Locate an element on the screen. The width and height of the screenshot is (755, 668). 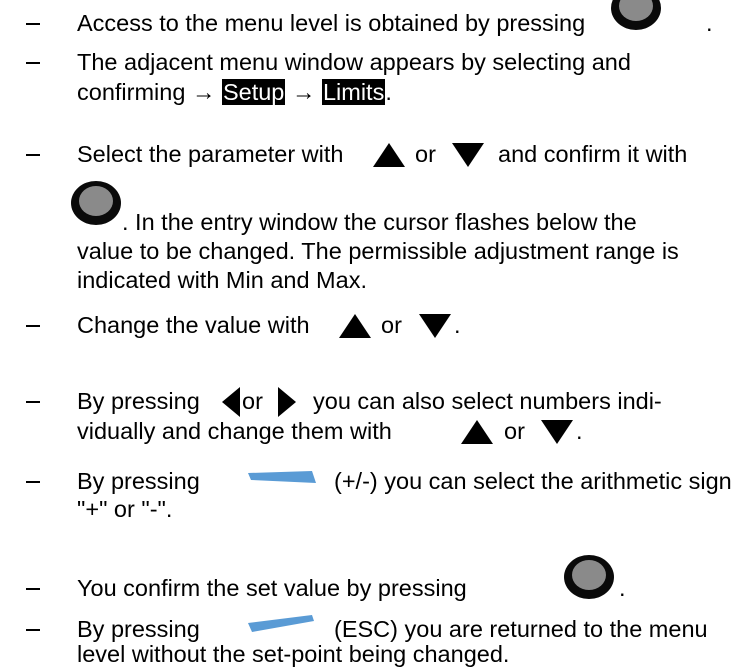
instruction-8-text-b: (ESC) you are returned to the menu is located at coordinates (521, 629).